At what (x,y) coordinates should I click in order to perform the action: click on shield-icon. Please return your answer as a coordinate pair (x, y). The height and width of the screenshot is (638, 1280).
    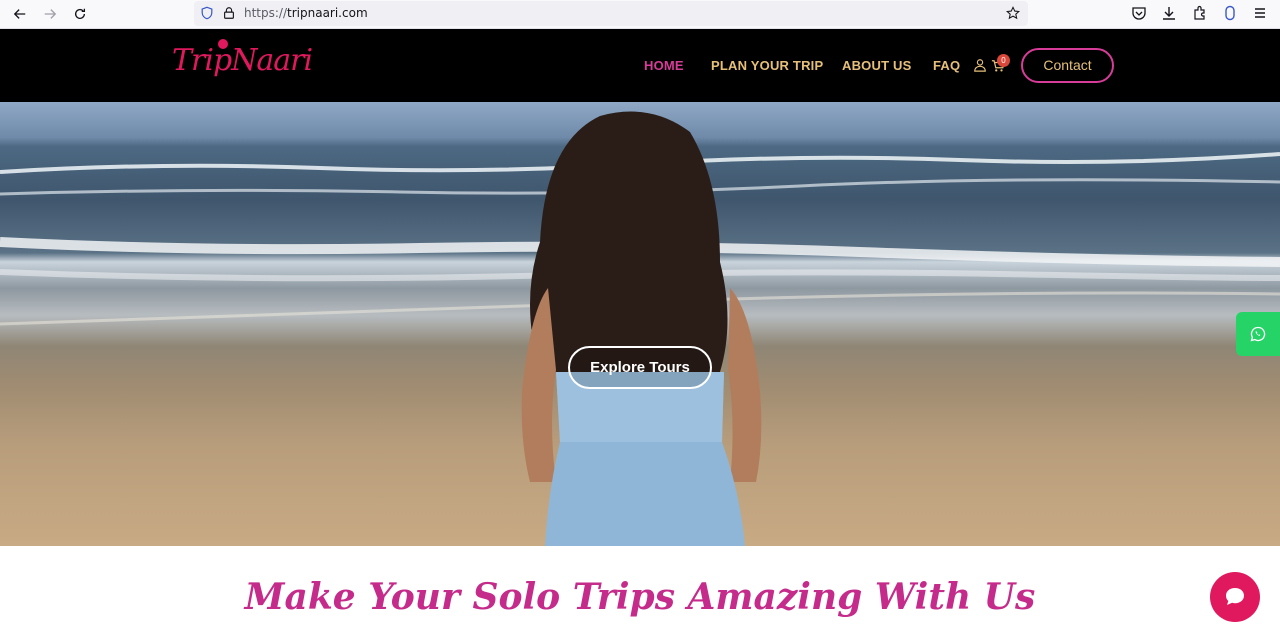
    Looking at the image, I should click on (207, 13).